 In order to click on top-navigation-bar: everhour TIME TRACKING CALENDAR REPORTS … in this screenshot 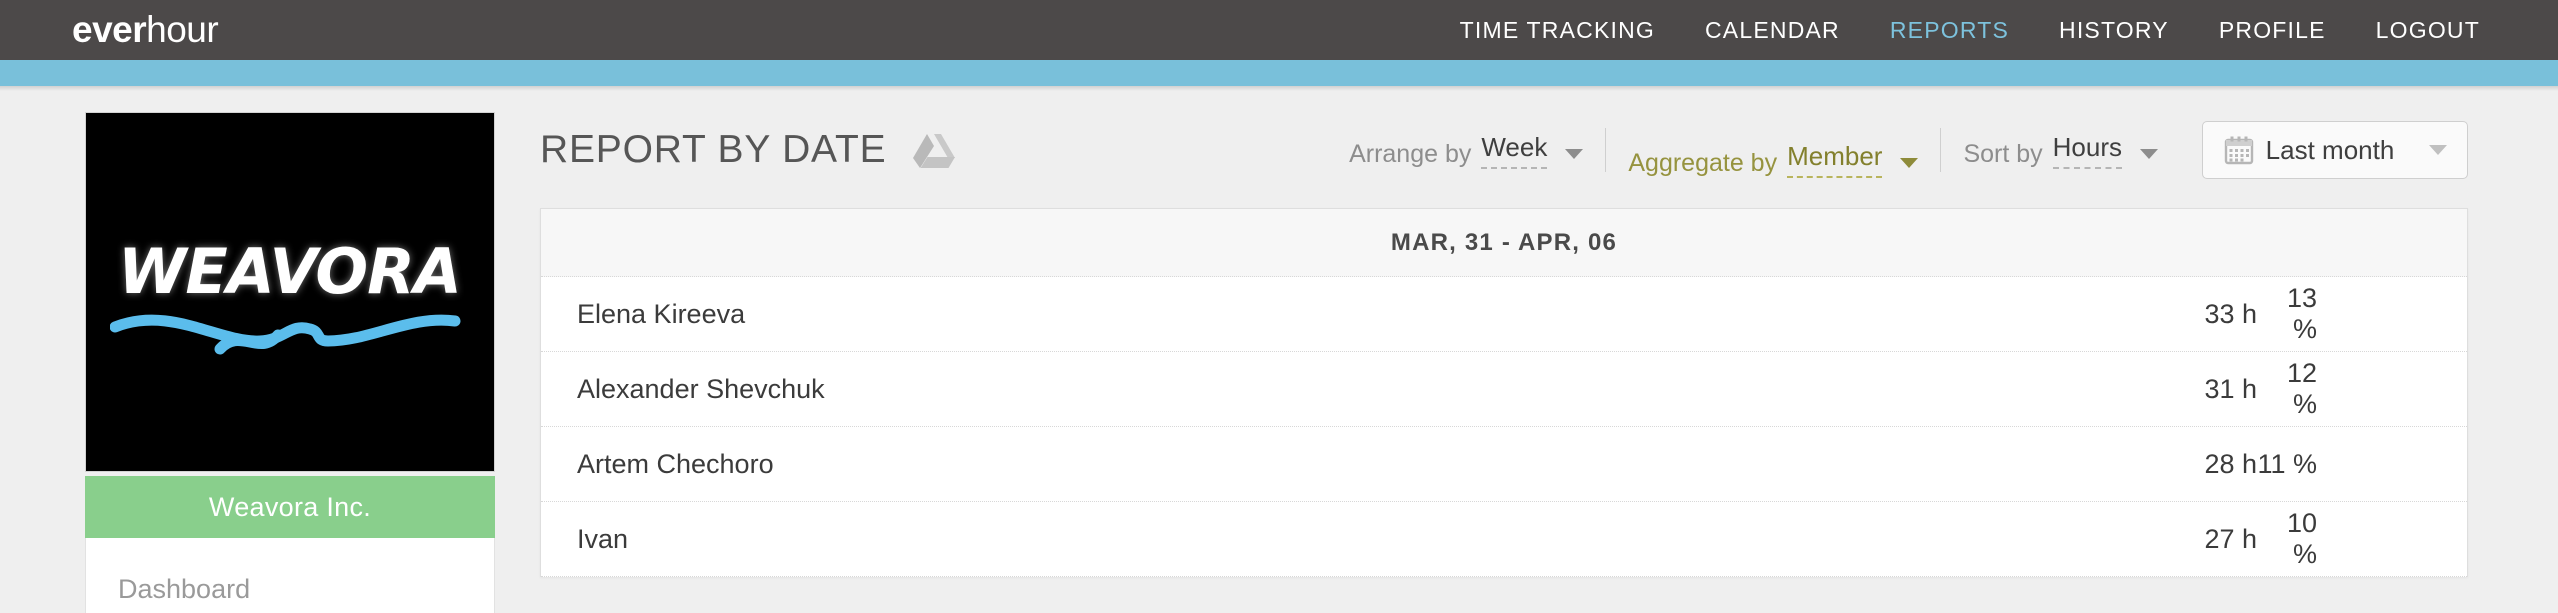, I will do `click(1279, 30)`.